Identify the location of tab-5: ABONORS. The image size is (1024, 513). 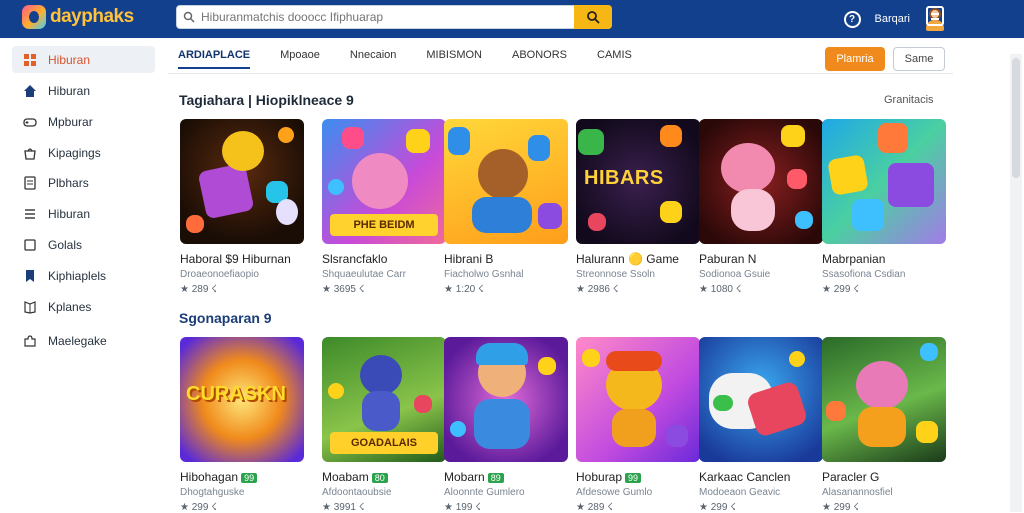
(539, 59).